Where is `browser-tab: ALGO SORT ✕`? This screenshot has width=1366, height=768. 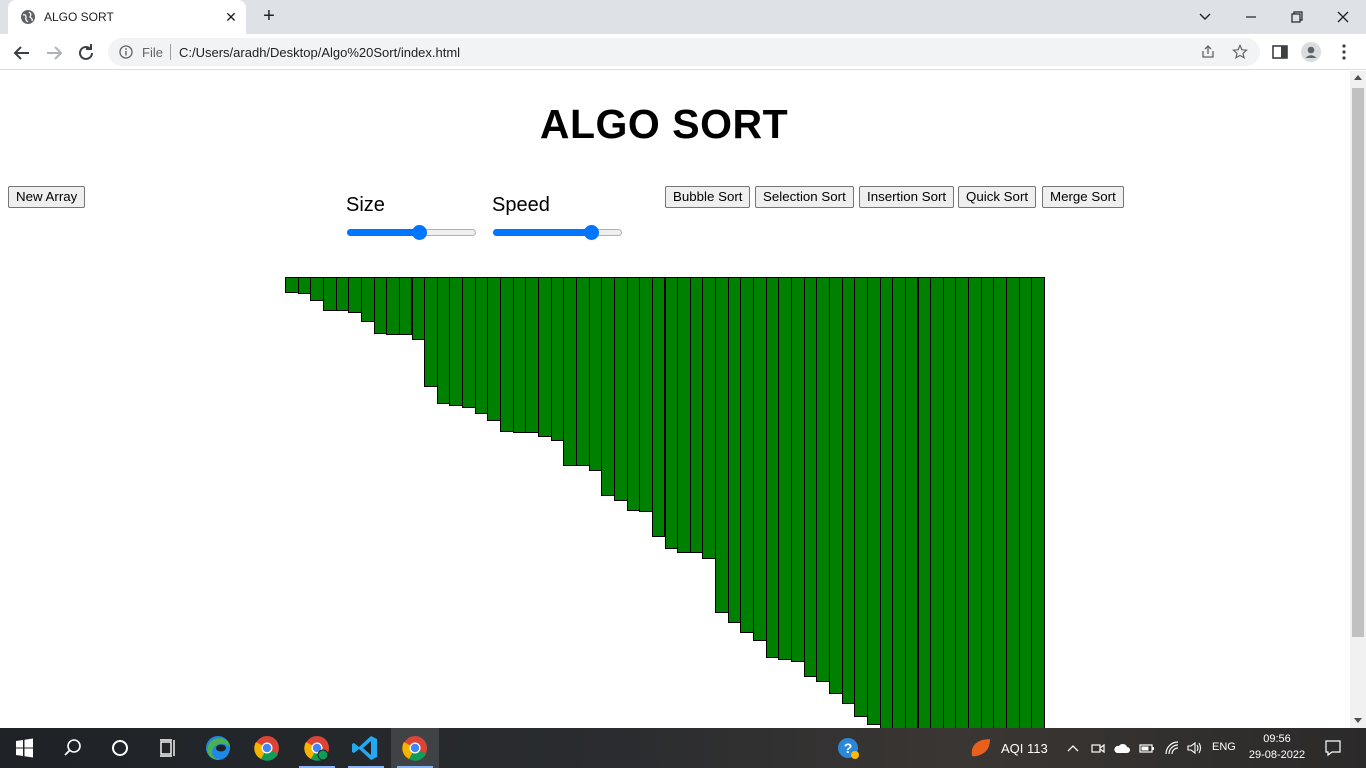
browser-tab: ALGO SORT ✕ is located at coordinates (127, 17).